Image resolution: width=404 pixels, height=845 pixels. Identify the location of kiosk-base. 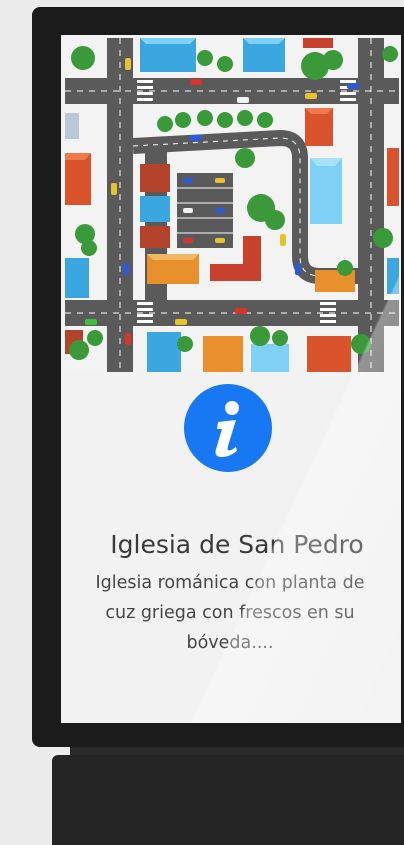
(228, 800).